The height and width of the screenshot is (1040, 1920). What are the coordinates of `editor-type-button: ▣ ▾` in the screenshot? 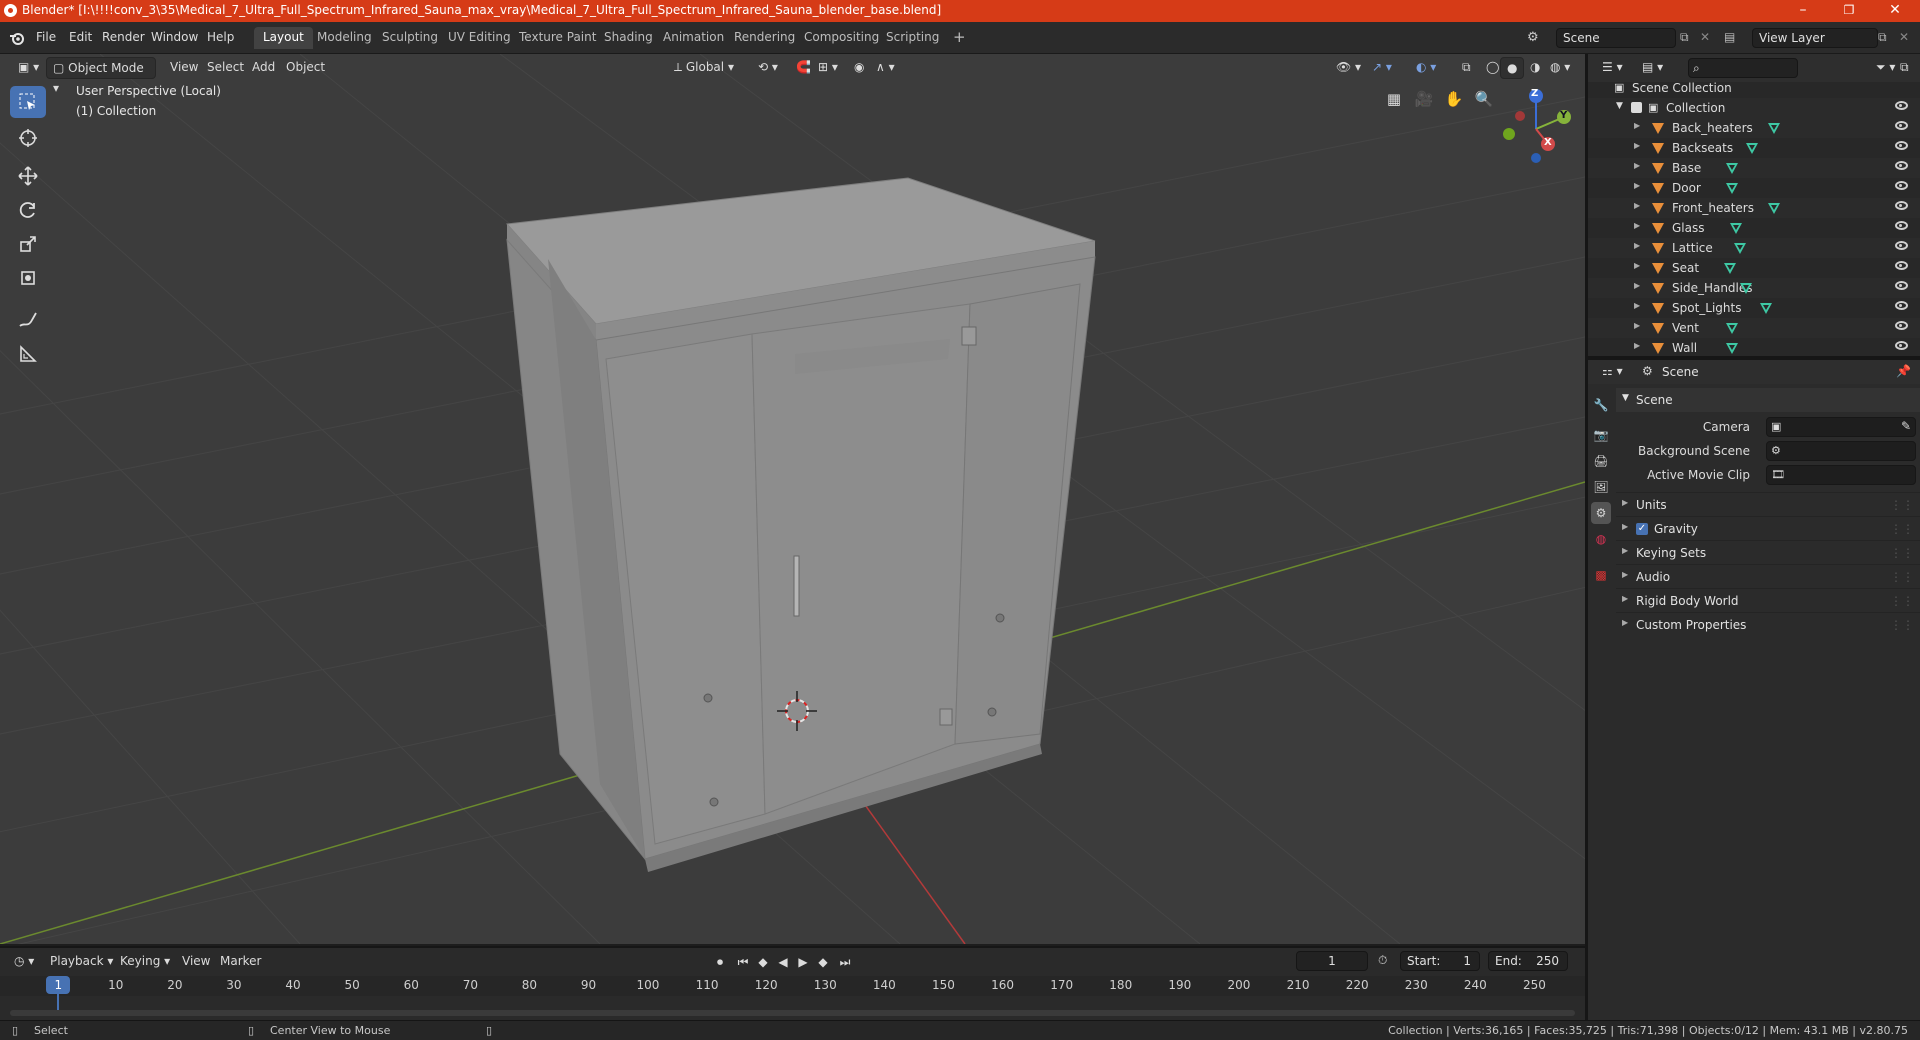 It's located at (28, 68).